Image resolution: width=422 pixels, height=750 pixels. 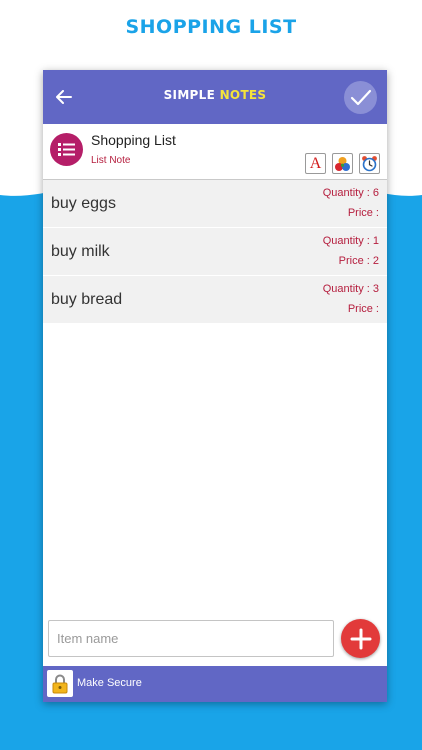 I want to click on item-name: buy milk, so click(x=80, y=251).